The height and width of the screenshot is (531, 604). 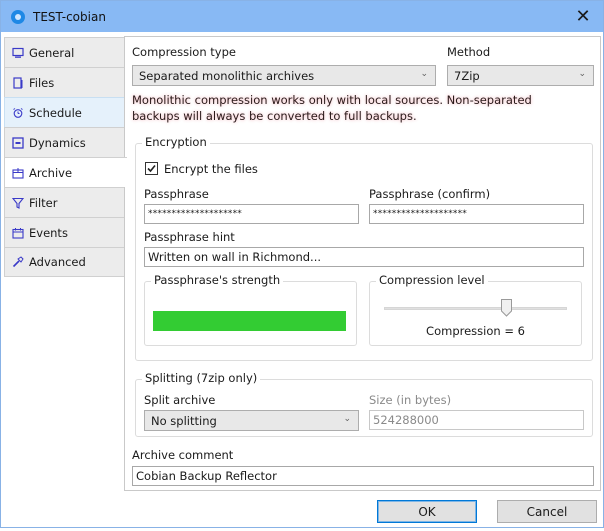 What do you see at coordinates (195, 214) in the screenshot?
I see `passphrase-value: ********************` at bounding box center [195, 214].